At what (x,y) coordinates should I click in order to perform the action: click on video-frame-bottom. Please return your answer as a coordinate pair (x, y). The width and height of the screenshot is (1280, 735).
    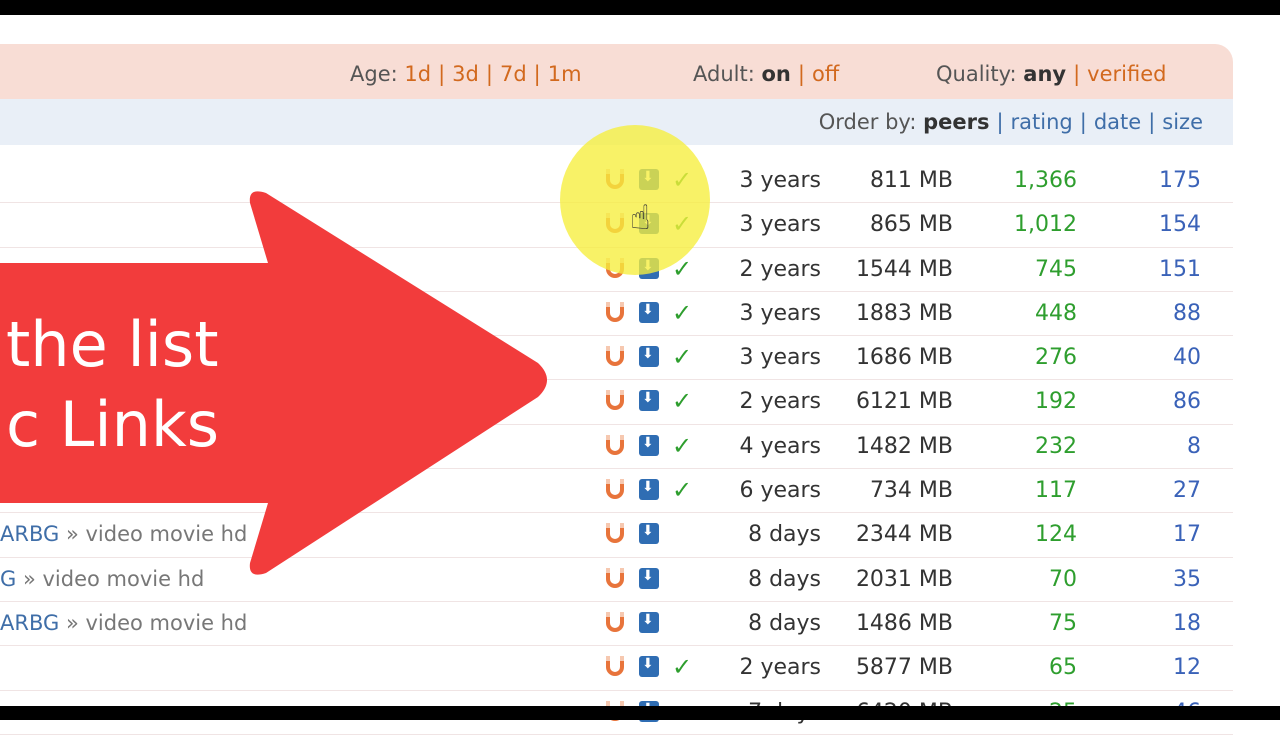
    Looking at the image, I should click on (640, 713).